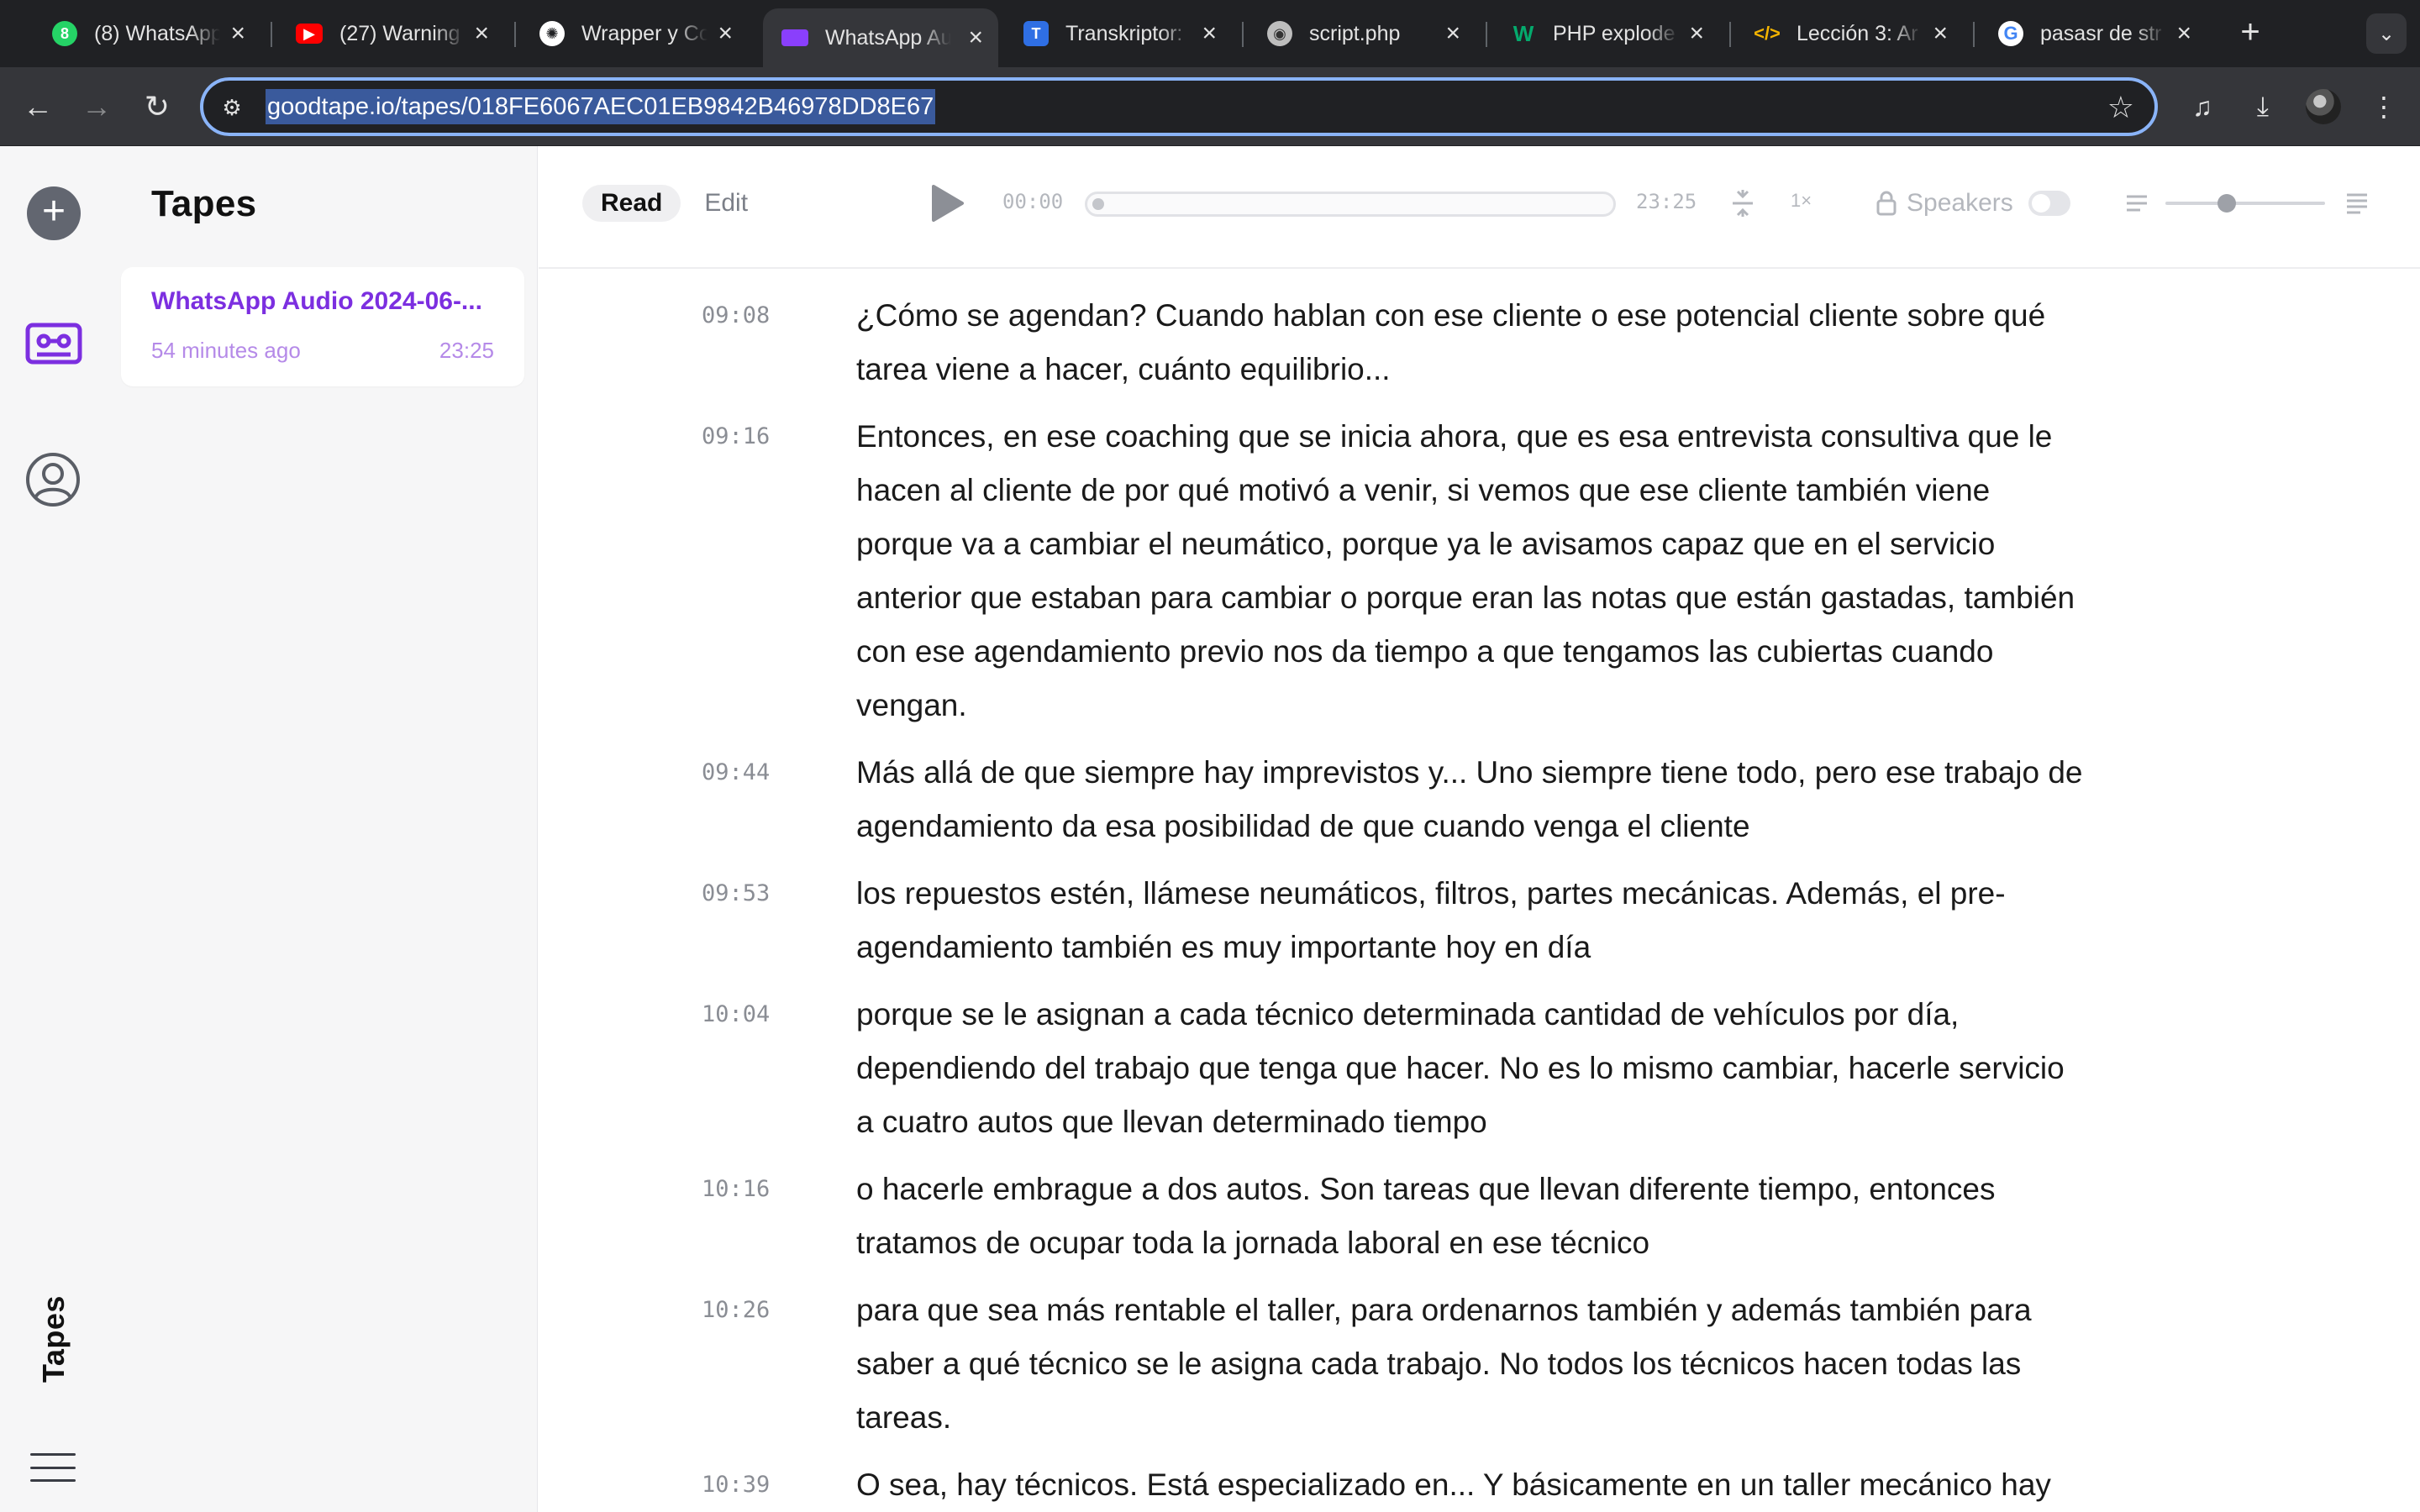 The image size is (2420, 1512). What do you see at coordinates (147, 33) in the screenshot?
I see `browser-tab-whatsapp: 8 (8) WhatsApp ×` at bounding box center [147, 33].